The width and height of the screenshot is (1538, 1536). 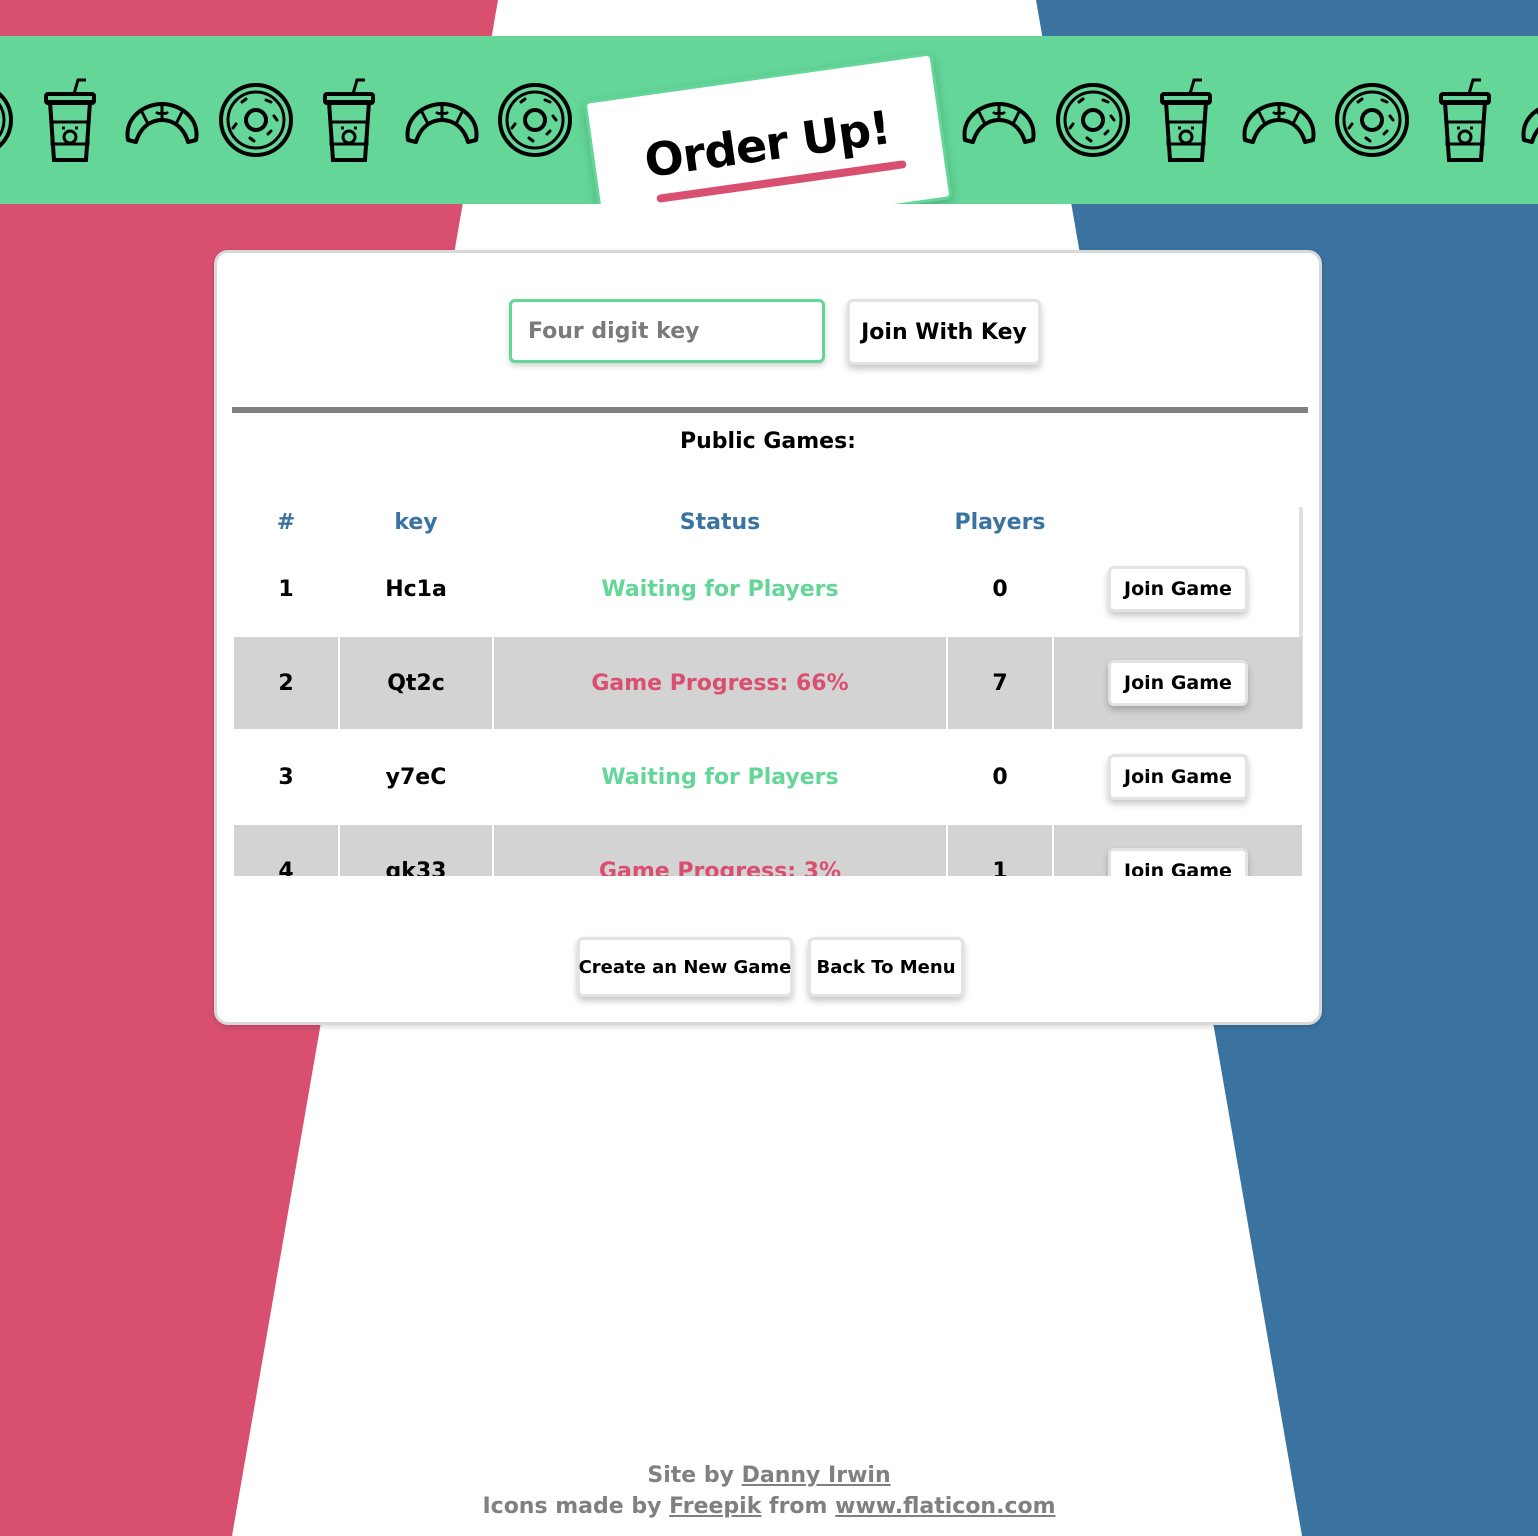 I want to click on table-row: 4 qk33 Game Progress: 3% 1 Join Game, so click(x=768, y=850).